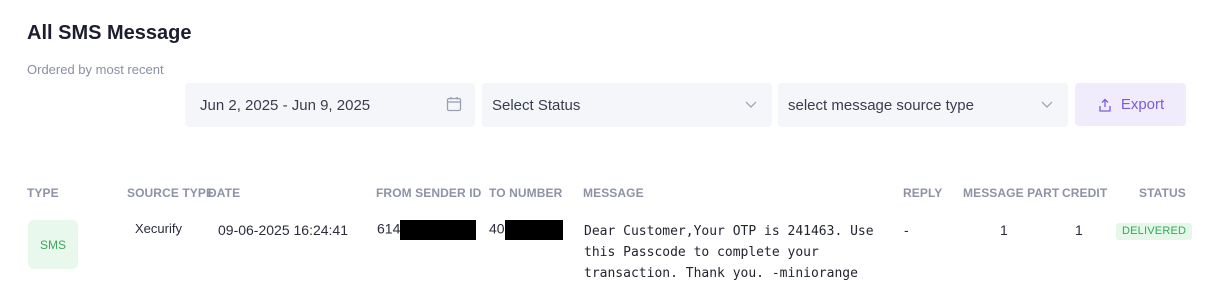  What do you see at coordinates (171, 193) in the screenshot?
I see `header-source-type: SOURCE TYPE` at bounding box center [171, 193].